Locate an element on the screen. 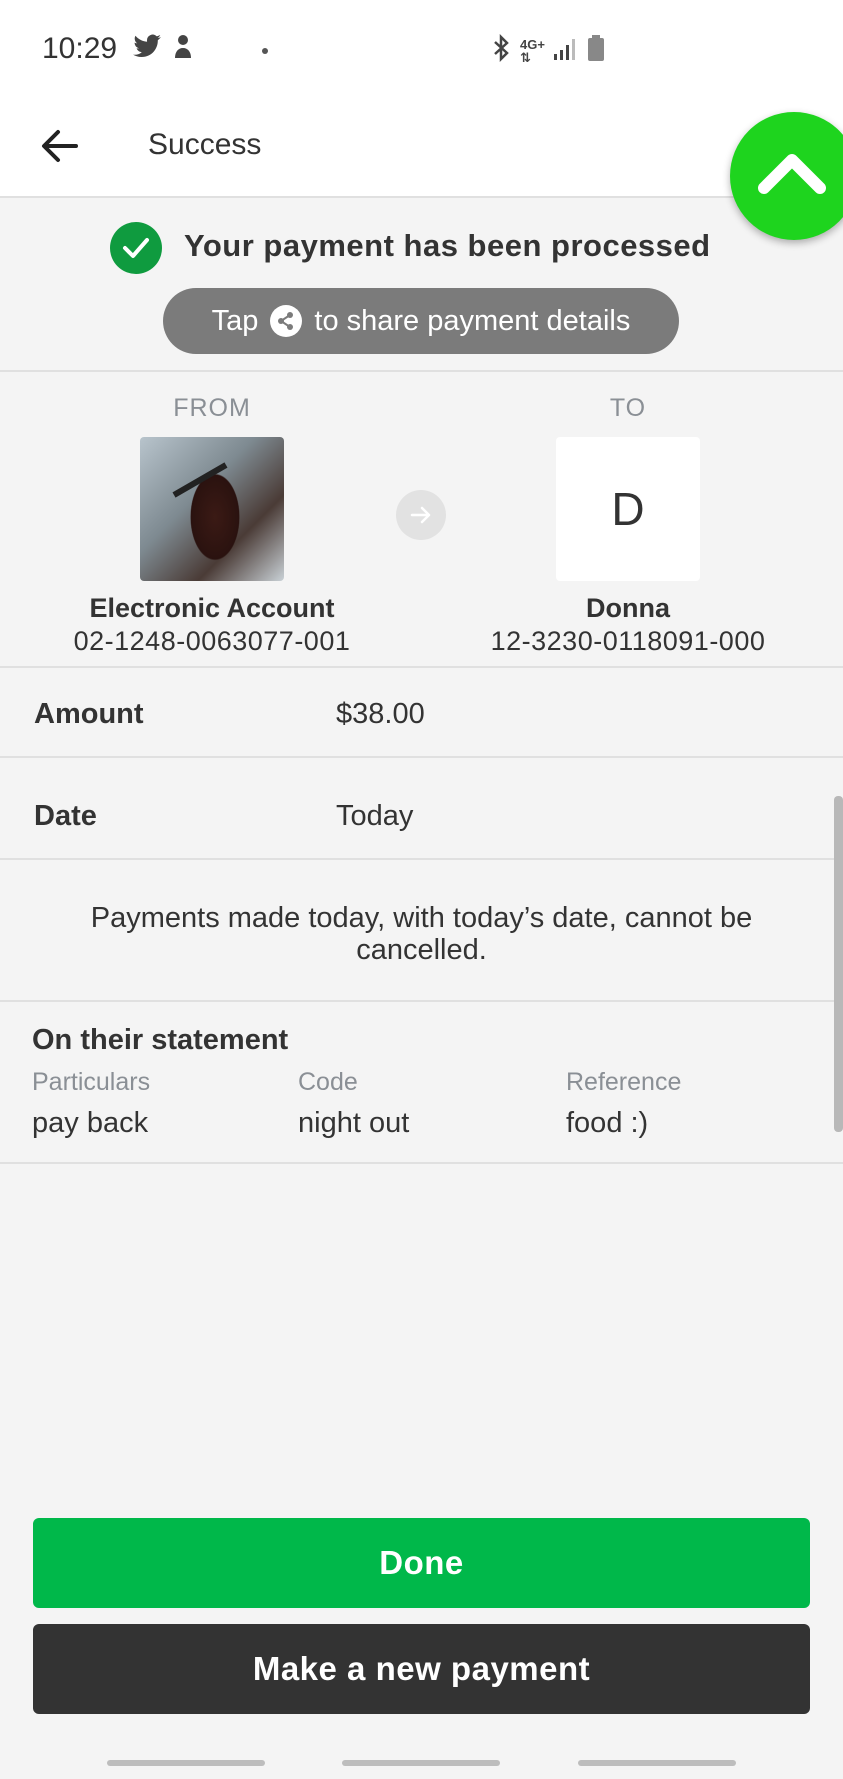 Image resolution: width=843 pixels, height=1779 pixels. status-bar: 10:29 4G+ ⇅ is located at coordinates (421, 50).